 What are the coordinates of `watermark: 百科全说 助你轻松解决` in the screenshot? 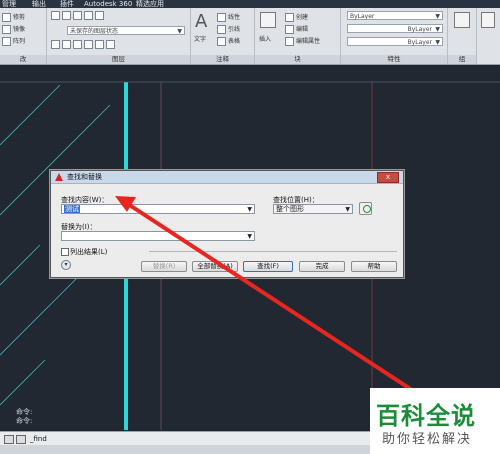 It's located at (435, 421).